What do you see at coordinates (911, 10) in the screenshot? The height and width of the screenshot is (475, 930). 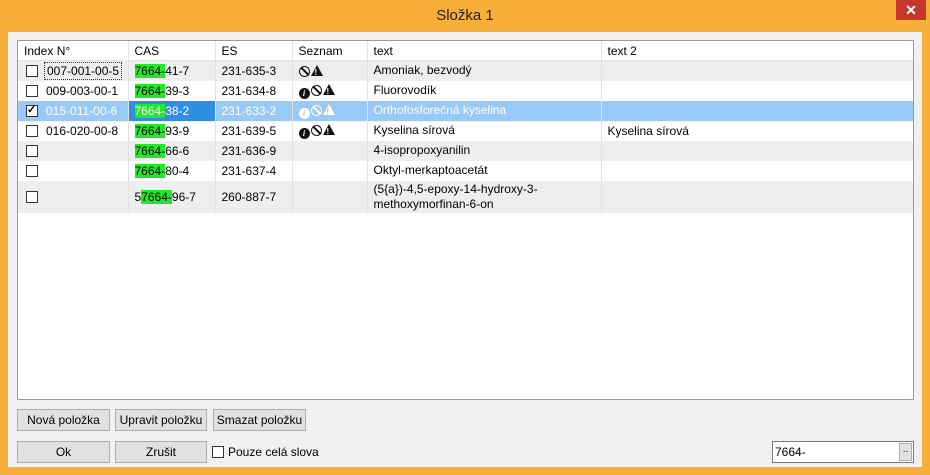 I see `close-button: ✕` at bounding box center [911, 10].